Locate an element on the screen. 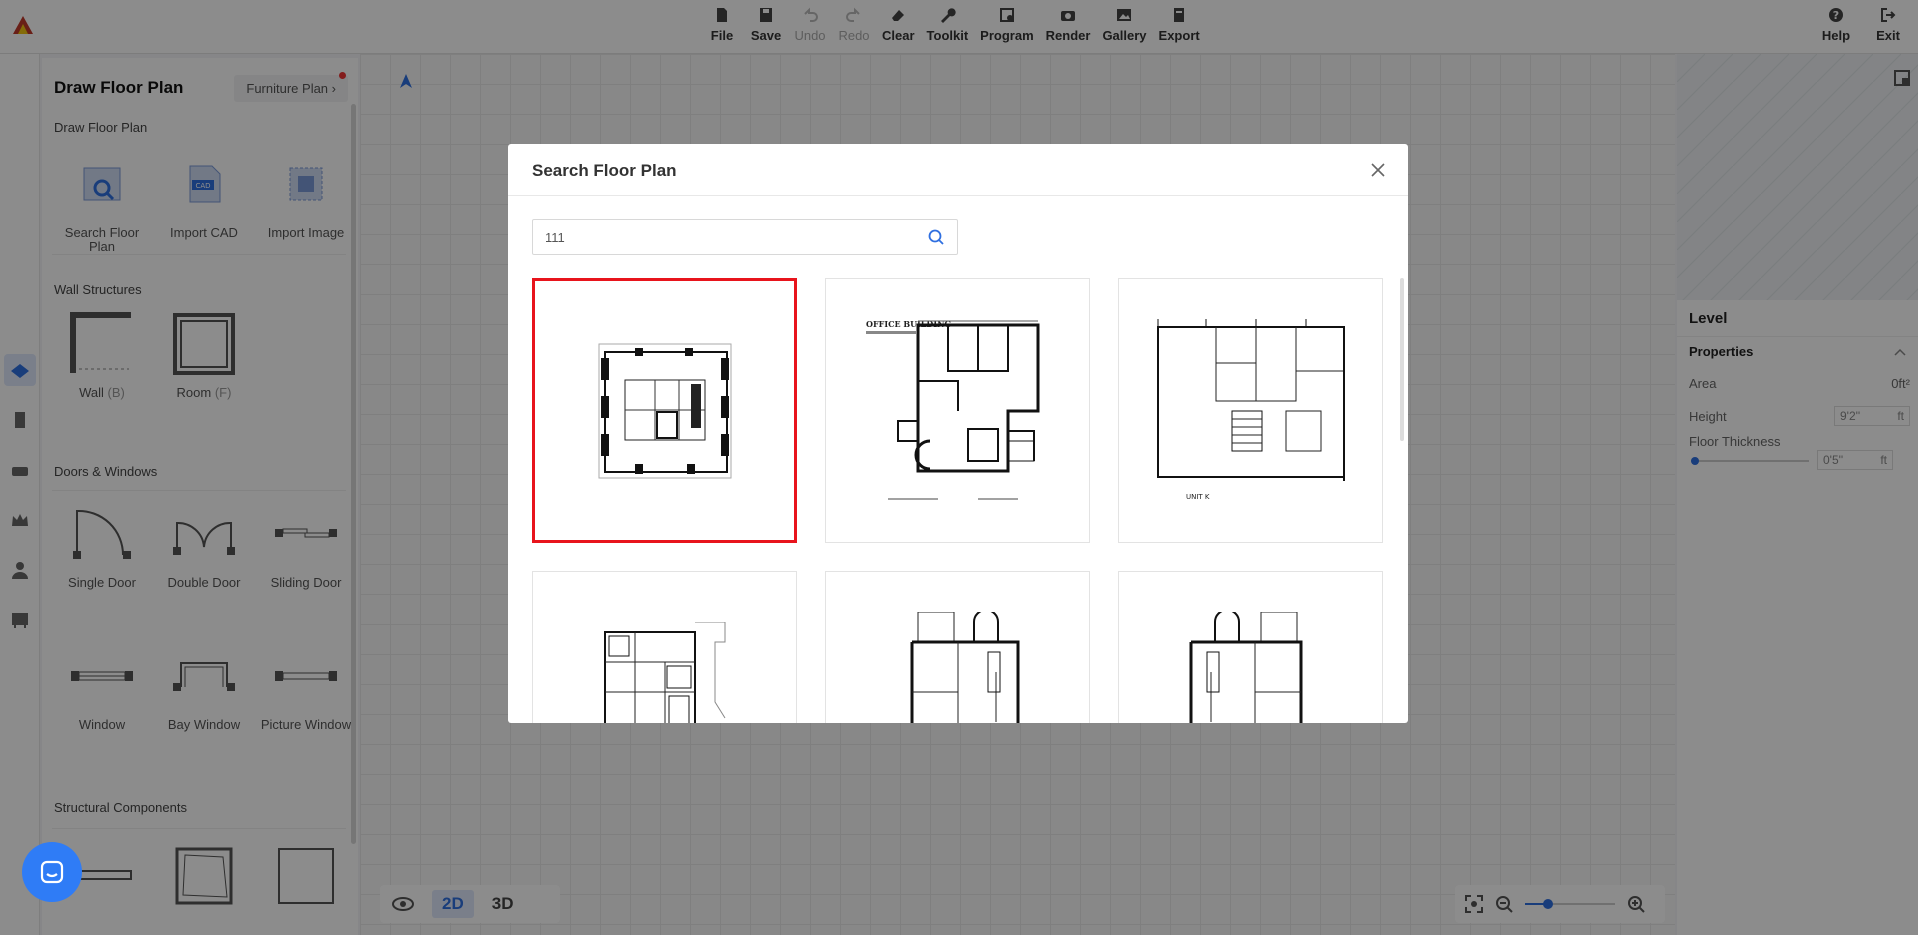  chat-icon is located at coordinates (52, 872).